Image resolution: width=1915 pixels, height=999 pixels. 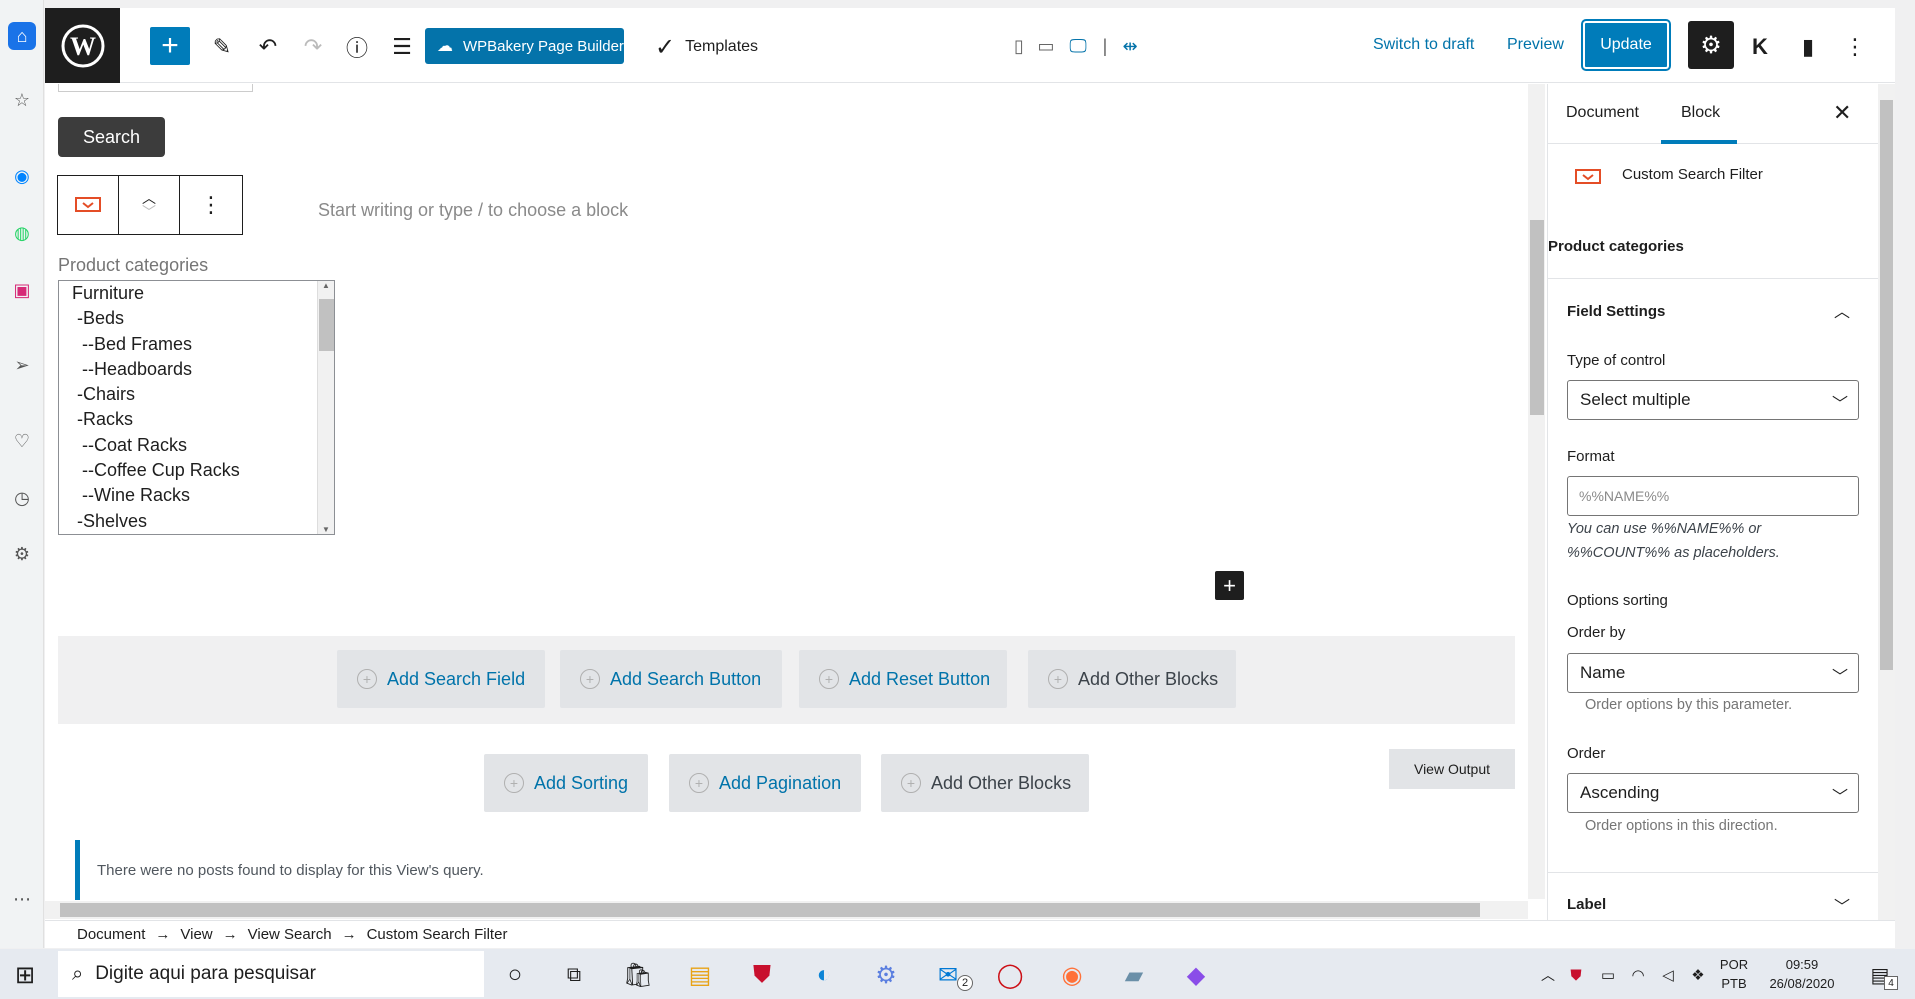 I want to click on block-type-button, so click(x=88, y=205).